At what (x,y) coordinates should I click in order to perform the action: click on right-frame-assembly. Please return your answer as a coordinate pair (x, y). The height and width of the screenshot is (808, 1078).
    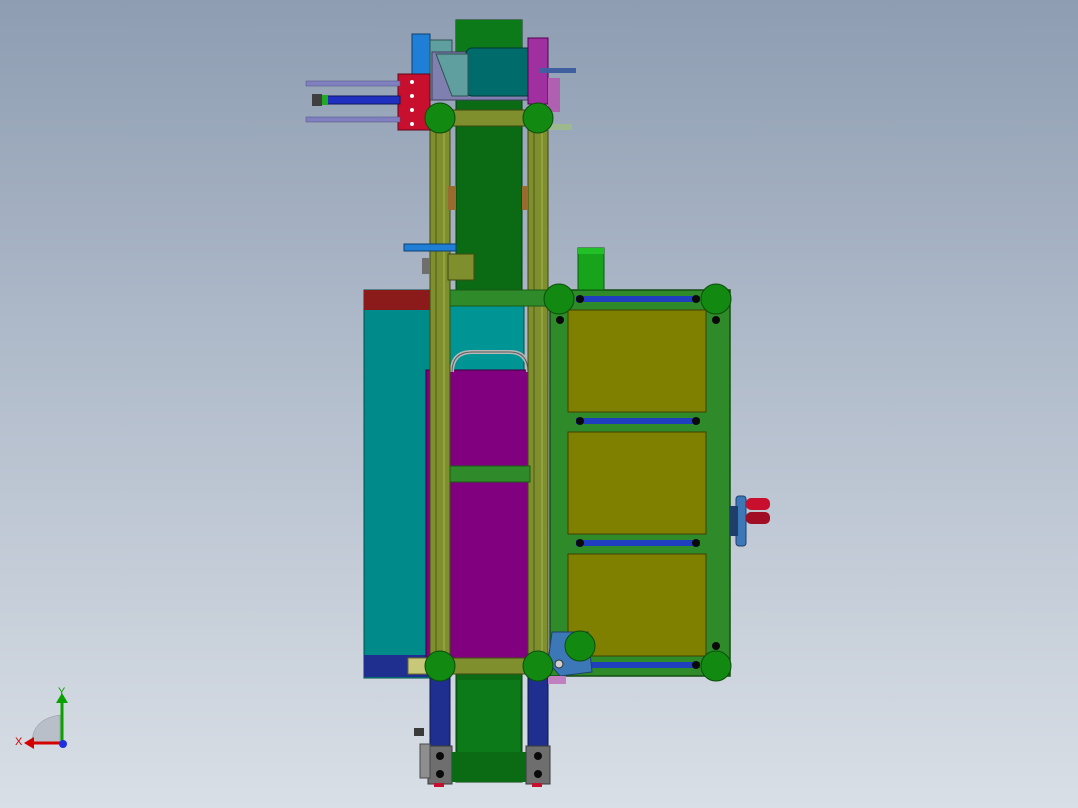
    Looking at the image, I should click on (640, 462).